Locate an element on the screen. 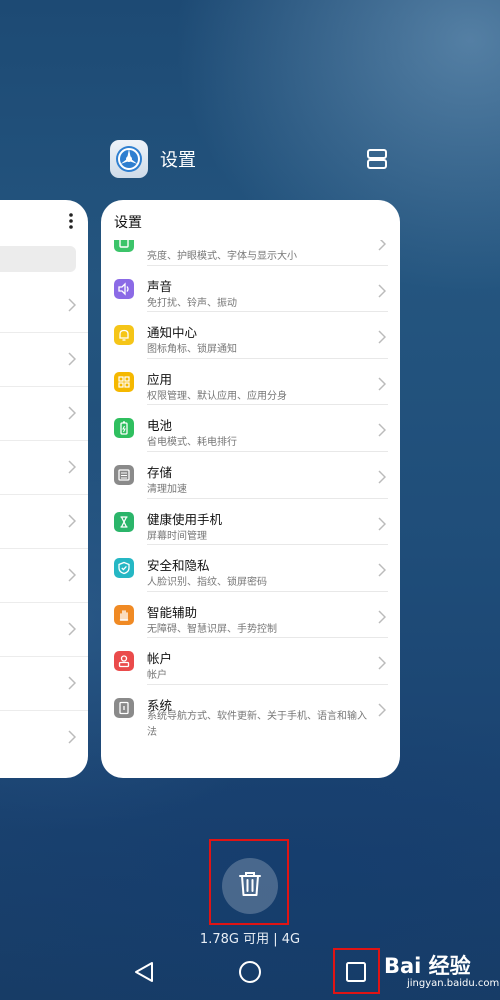 Image resolution: width=500 pixels, height=1000 pixels. settings-icon is located at coordinates (129, 159).